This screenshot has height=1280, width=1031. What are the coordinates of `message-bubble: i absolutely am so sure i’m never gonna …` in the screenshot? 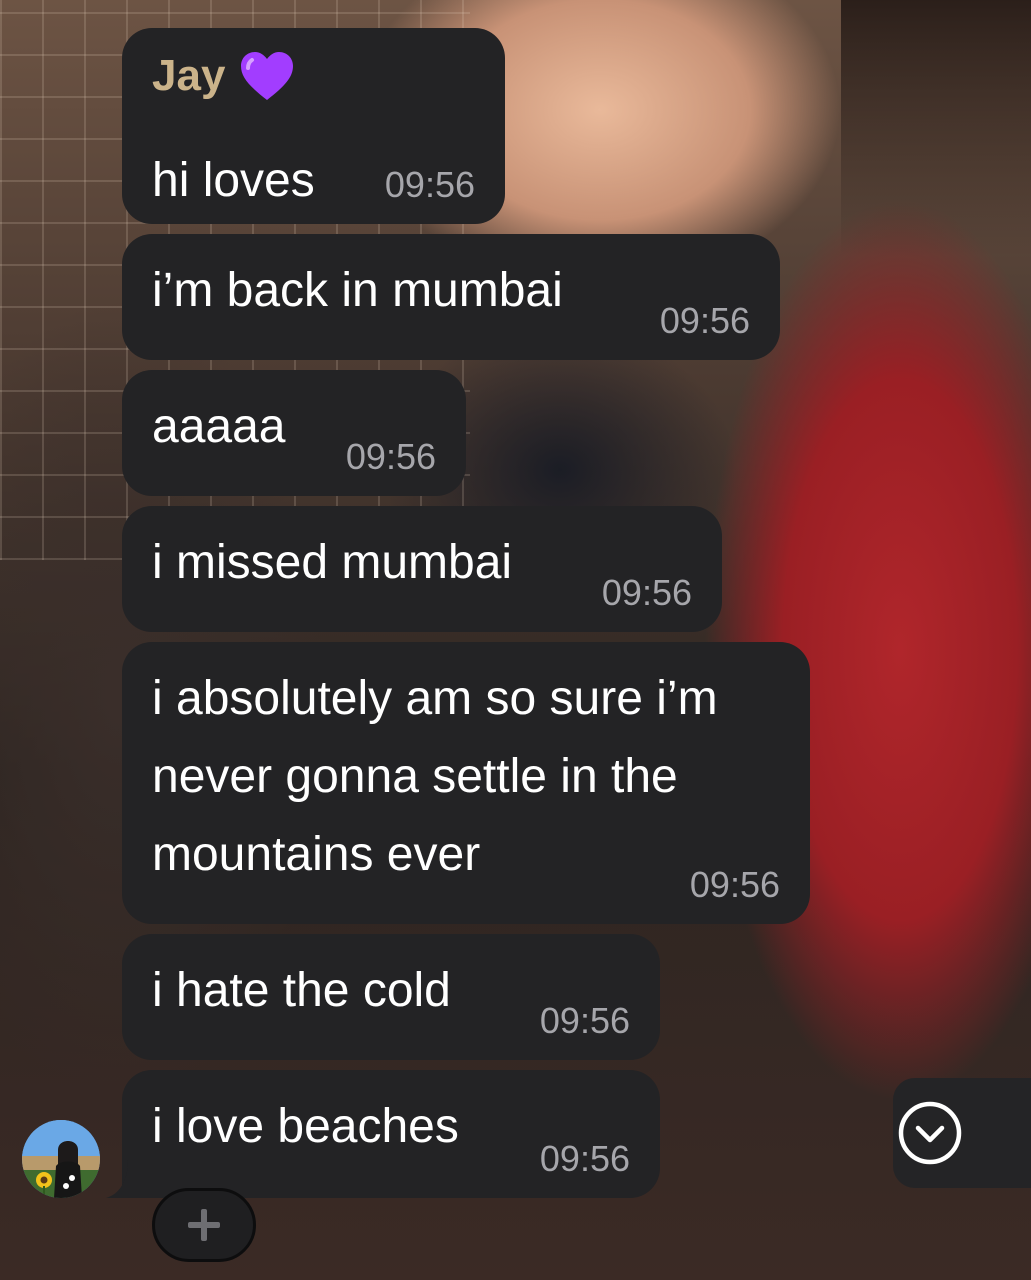 It's located at (466, 783).